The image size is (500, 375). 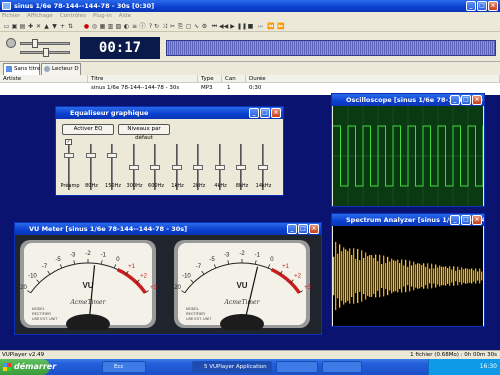 I want to click on balance-thumb, so click(x=46, y=52).